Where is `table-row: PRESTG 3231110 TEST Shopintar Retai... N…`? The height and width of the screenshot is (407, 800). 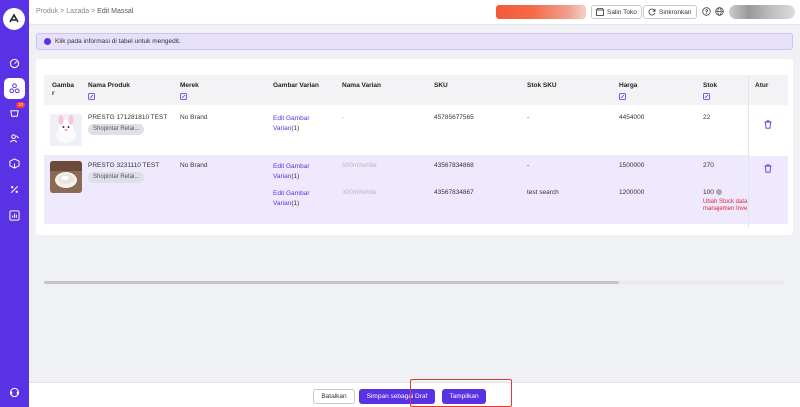
table-row: PRESTG 3231110 TEST Shopintar Retai... N… is located at coordinates (397, 190).